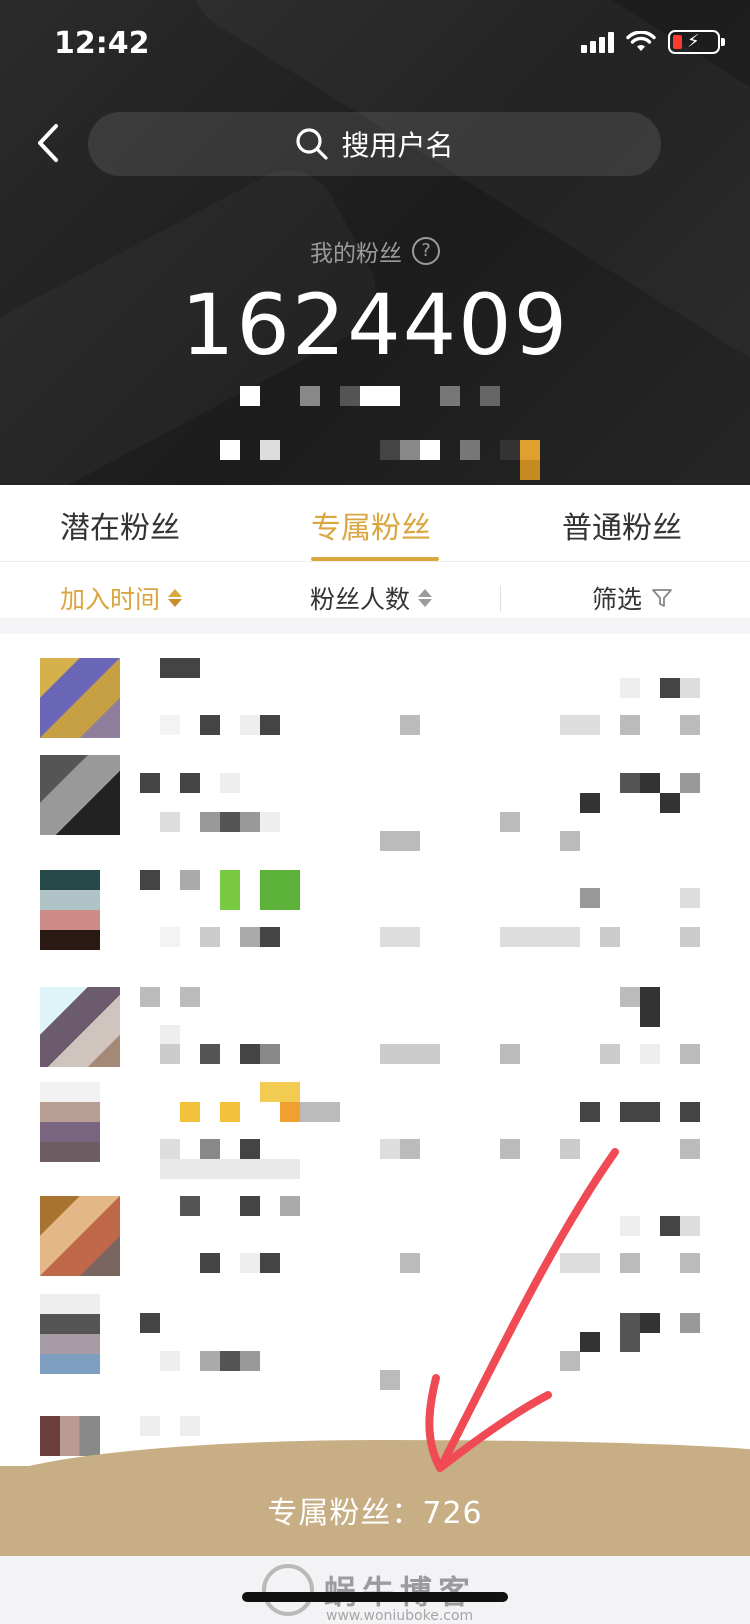  I want to click on search-bar: 搜用户名, so click(374, 144).